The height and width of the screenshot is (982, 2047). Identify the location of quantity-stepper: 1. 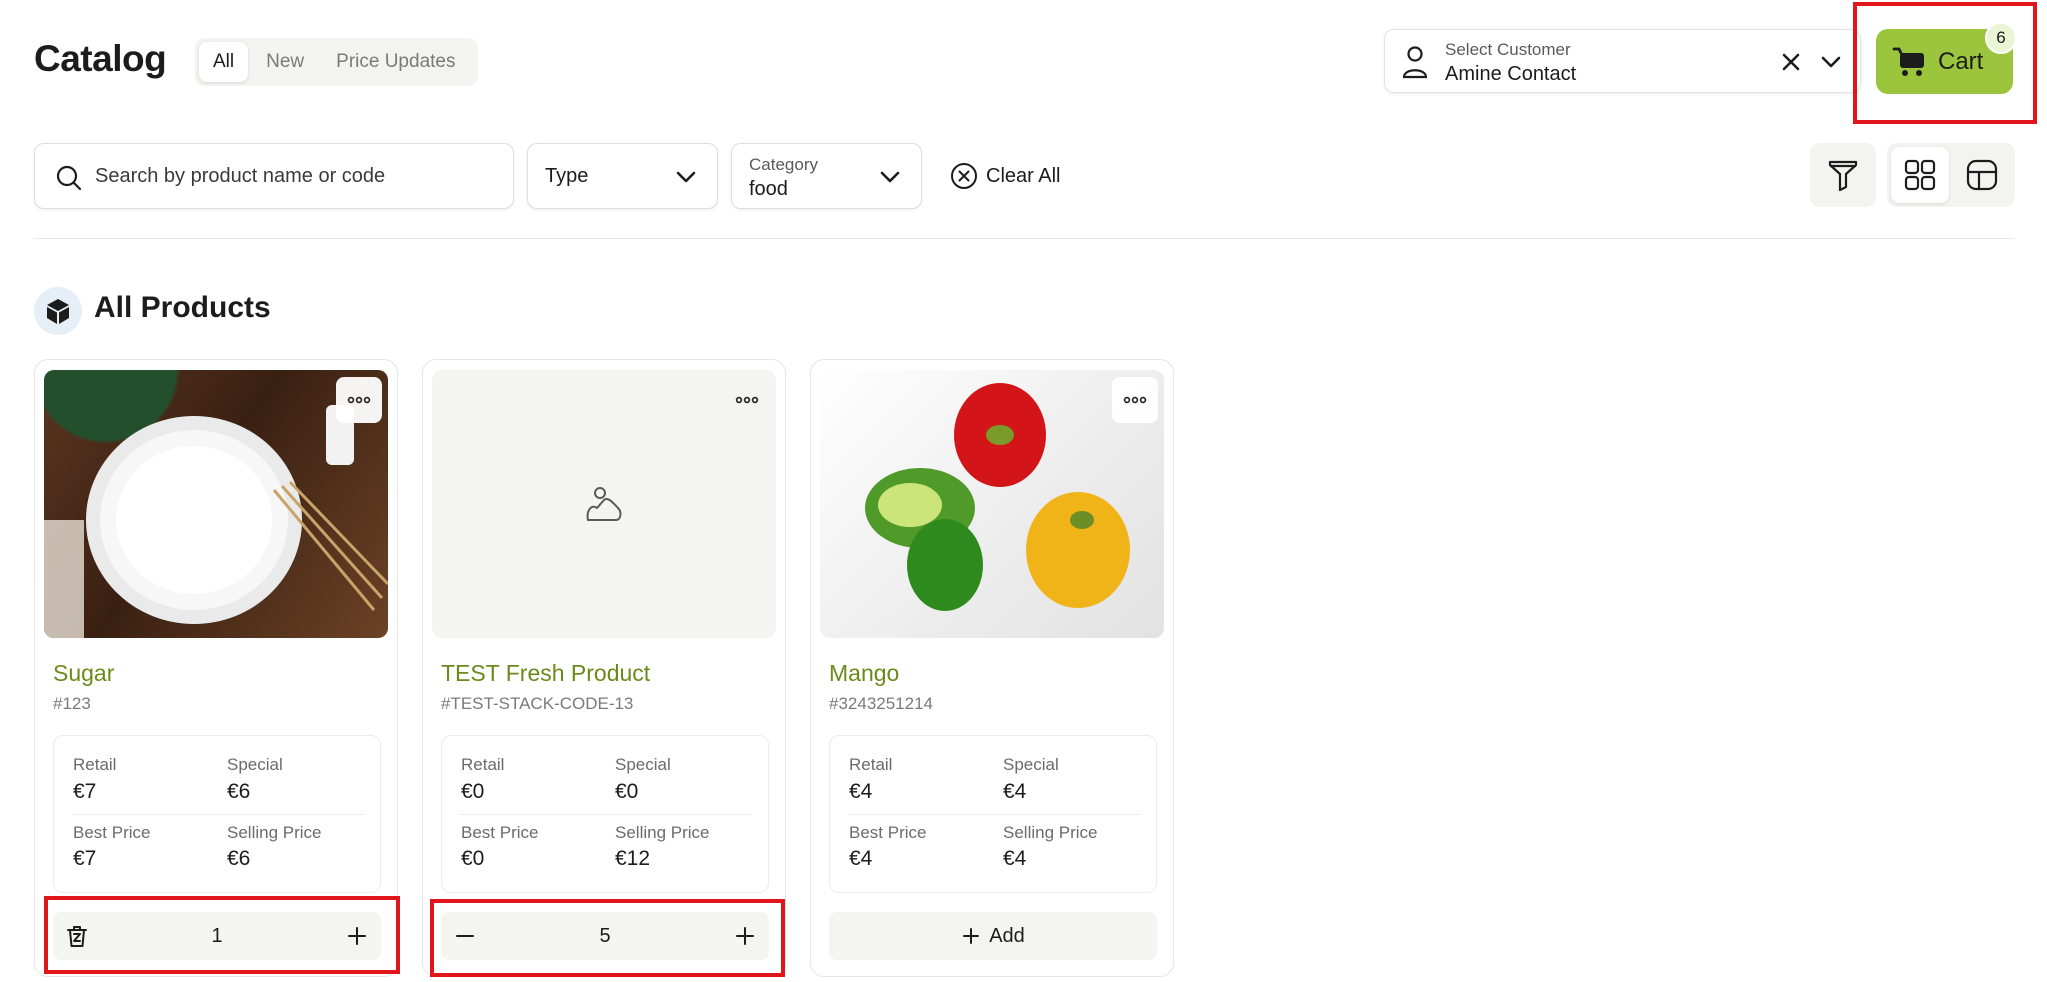
(217, 936).